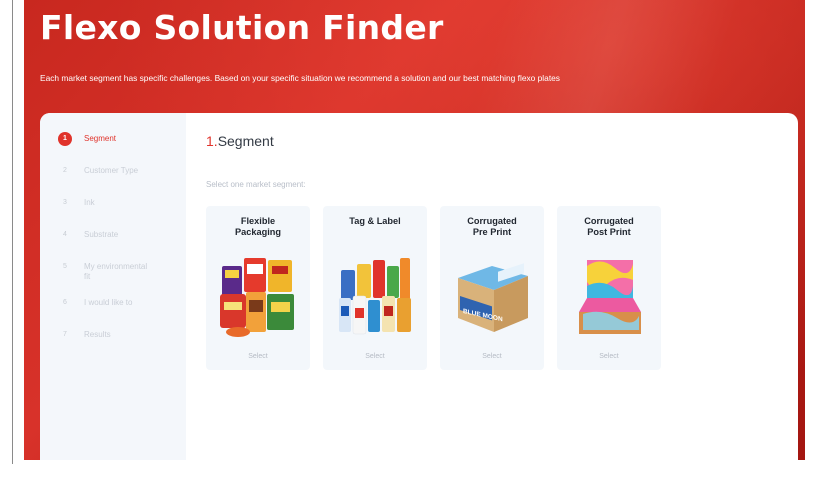 Image resolution: width=824 pixels, height=485 pixels. I want to click on left-divider, so click(12, 232).